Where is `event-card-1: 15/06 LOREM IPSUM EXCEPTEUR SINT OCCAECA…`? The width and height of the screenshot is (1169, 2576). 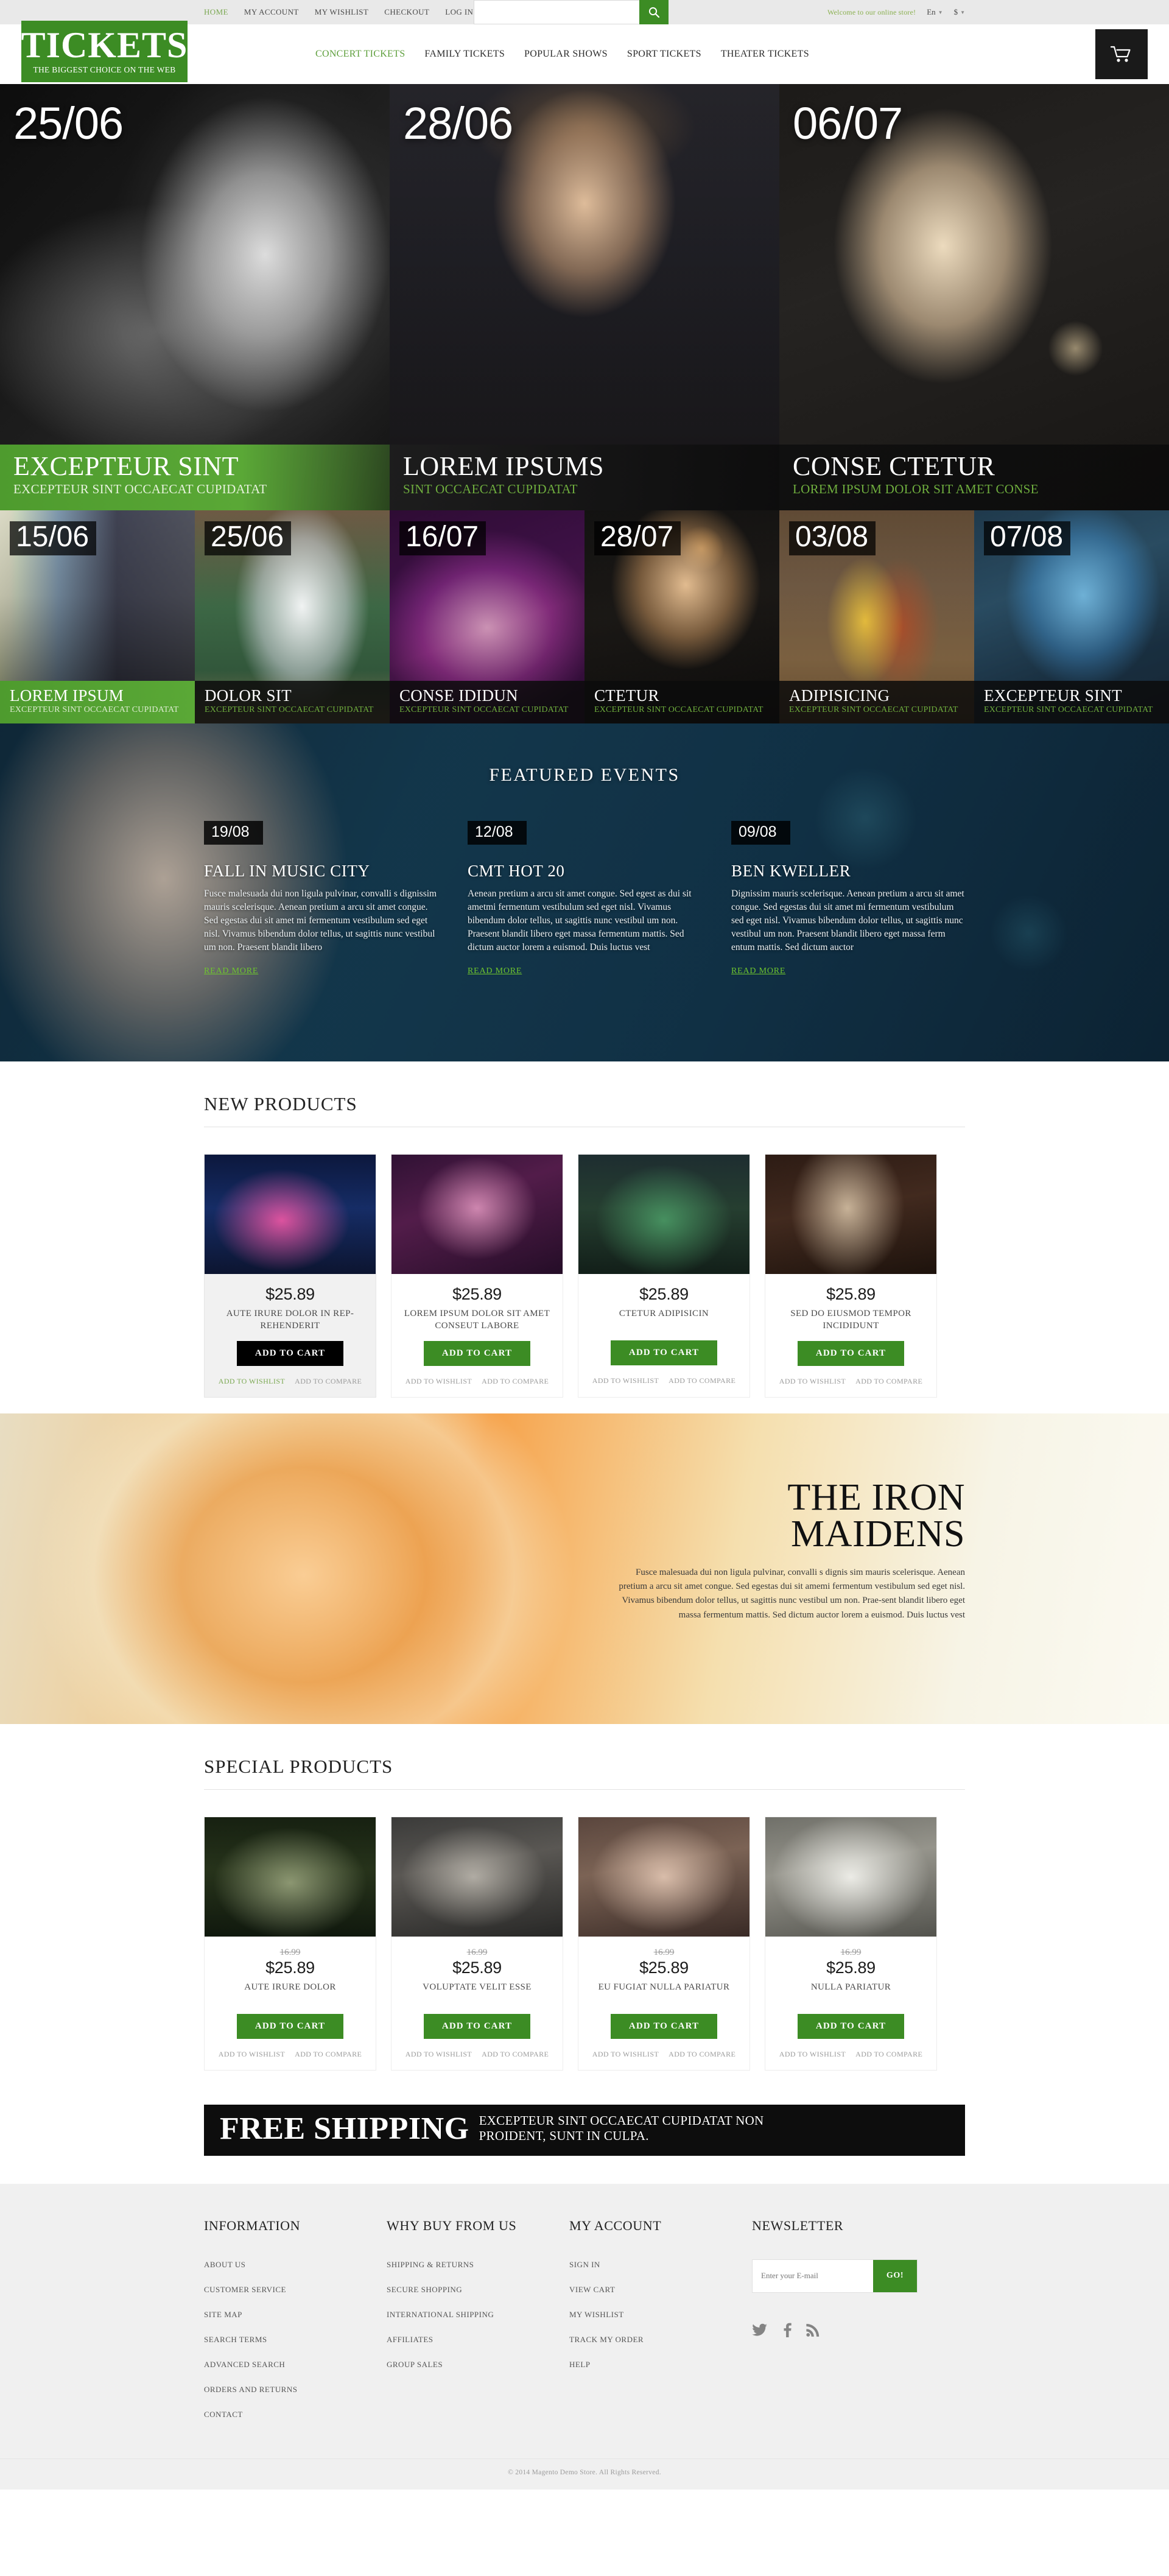
event-card-1: 15/06 LOREM IPSUM EXCEPTEUR SINT OCCAECA… is located at coordinates (98, 616).